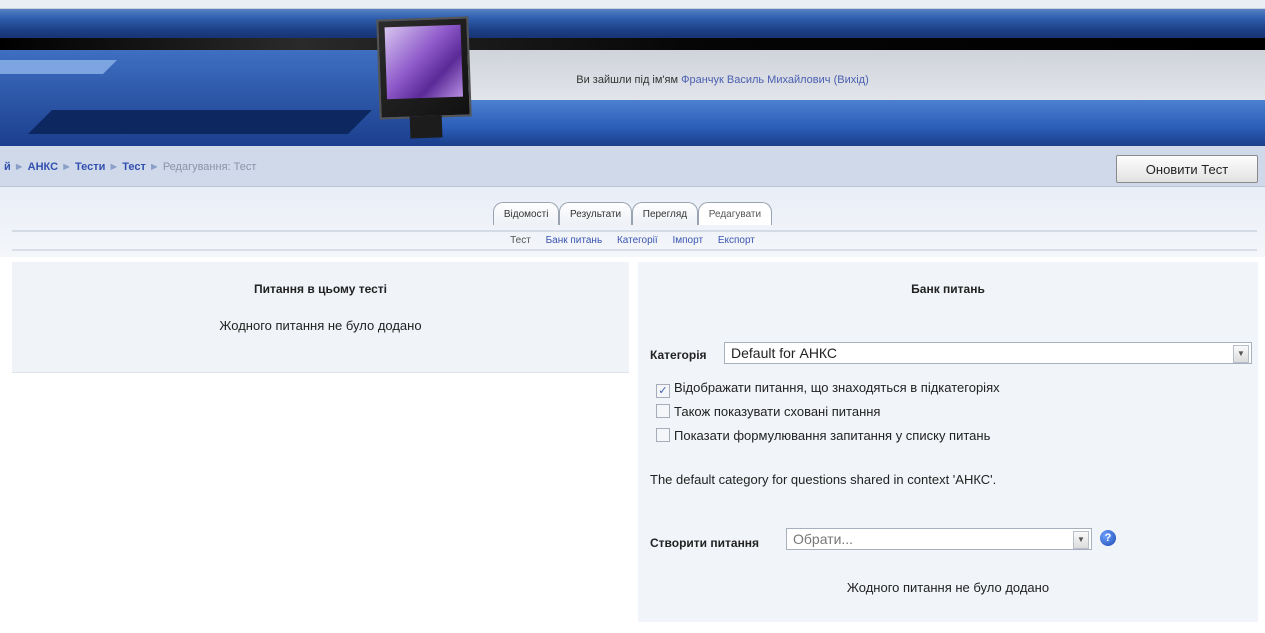  What do you see at coordinates (43, 167) in the screenshot?
I see `breadcrumb-course: АНКС` at bounding box center [43, 167].